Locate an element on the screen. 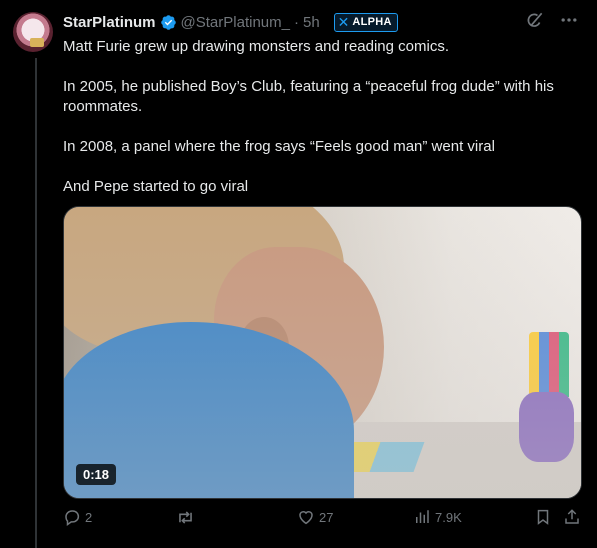  share-icon is located at coordinates (572, 516).